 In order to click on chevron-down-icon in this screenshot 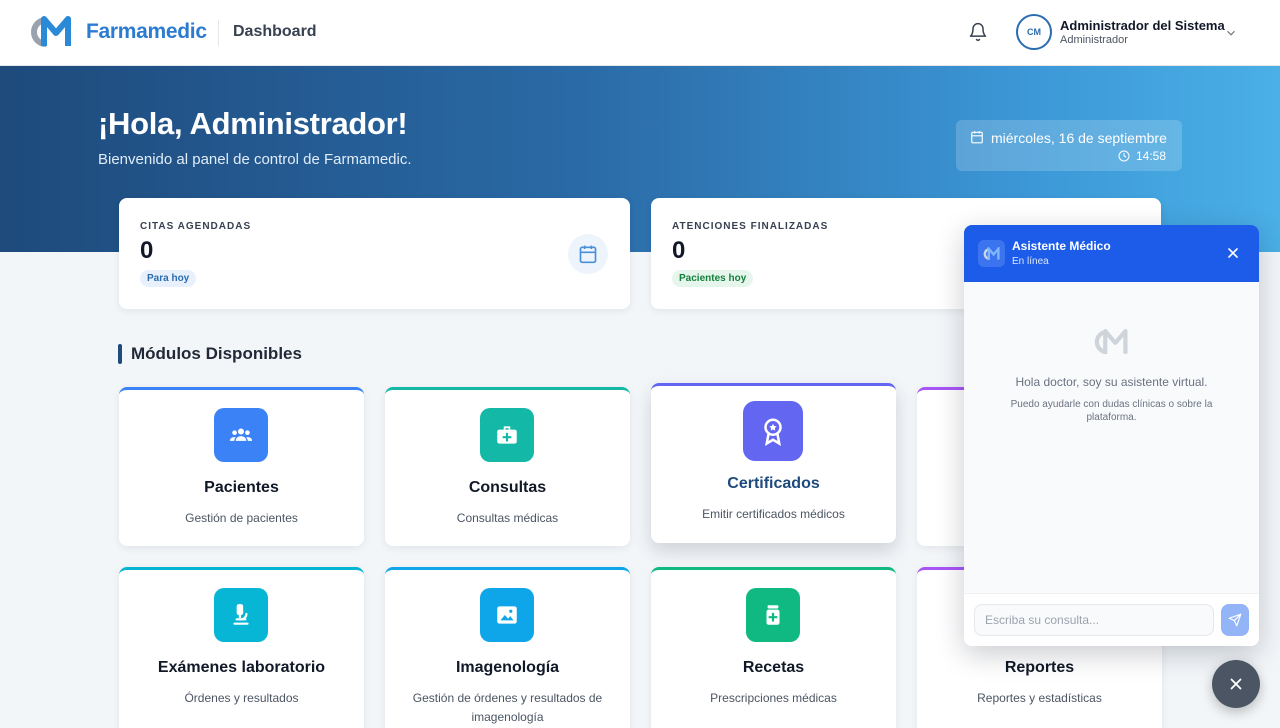, I will do `click(1231, 33)`.